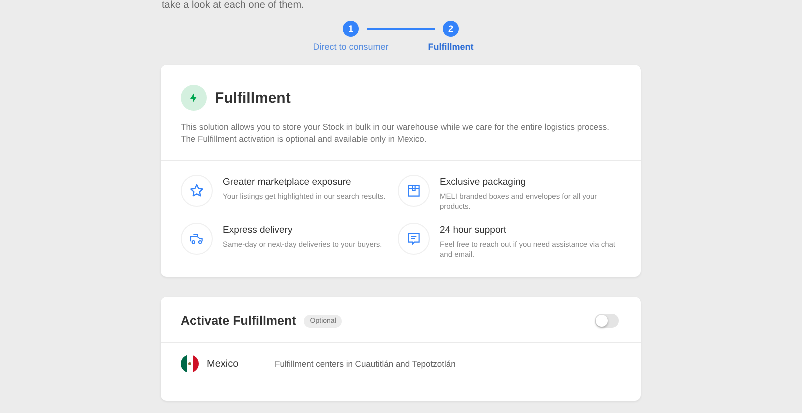 Image resolution: width=802 pixels, height=413 pixels. What do you see at coordinates (190, 364) in the screenshot?
I see `flag-icon` at bounding box center [190, 364].